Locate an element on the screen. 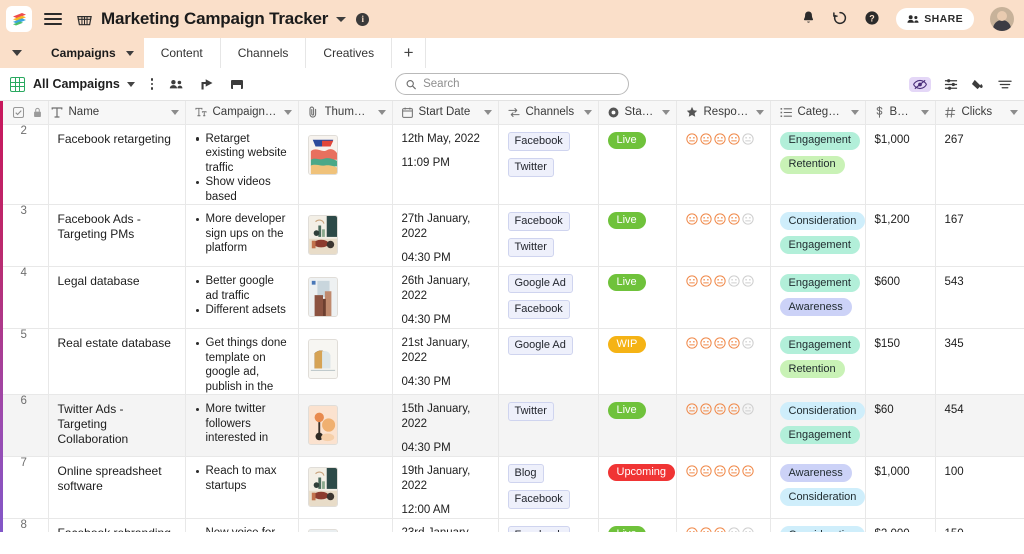 This screenshot has height=554, width=1024. cell-categories: Consideration Engagement is located at coordinates (818, 235).